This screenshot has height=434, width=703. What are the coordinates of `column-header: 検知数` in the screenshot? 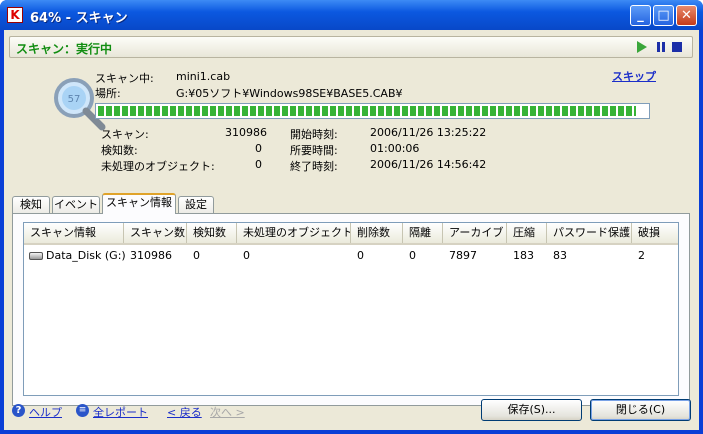 It's located at (212, 233).